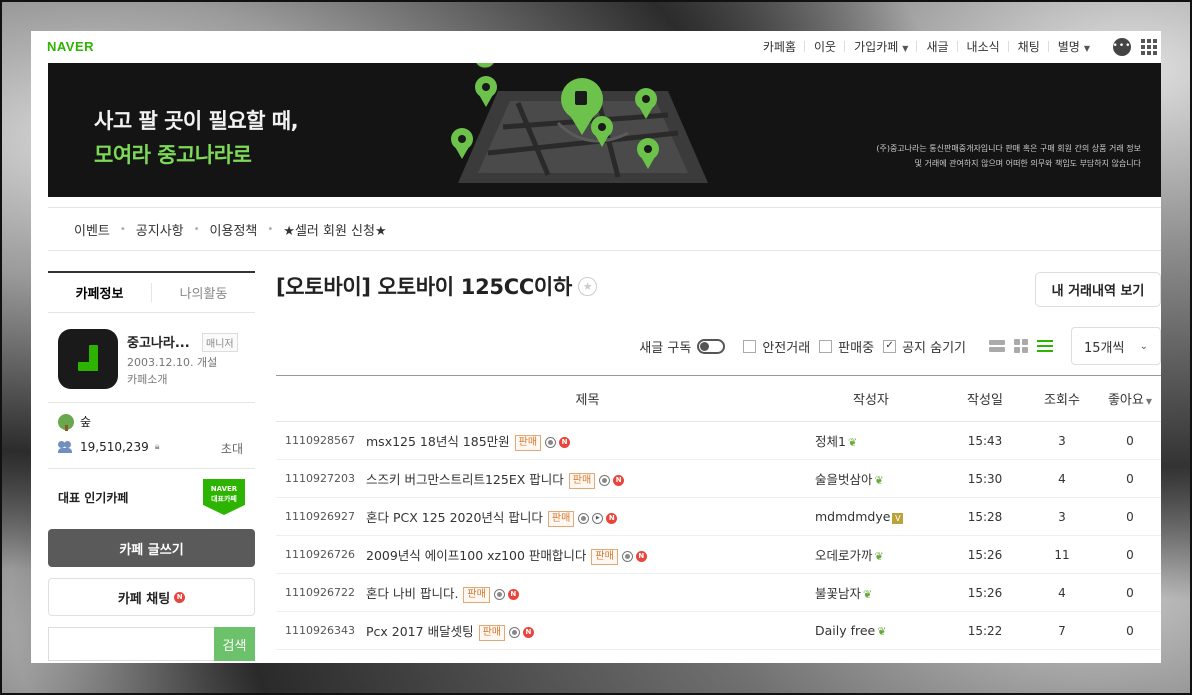  What do you see at coordinates (234, 229) in the screenshot?
I see `submenu-policy: 이용정책` at bounding box center [234, 229].